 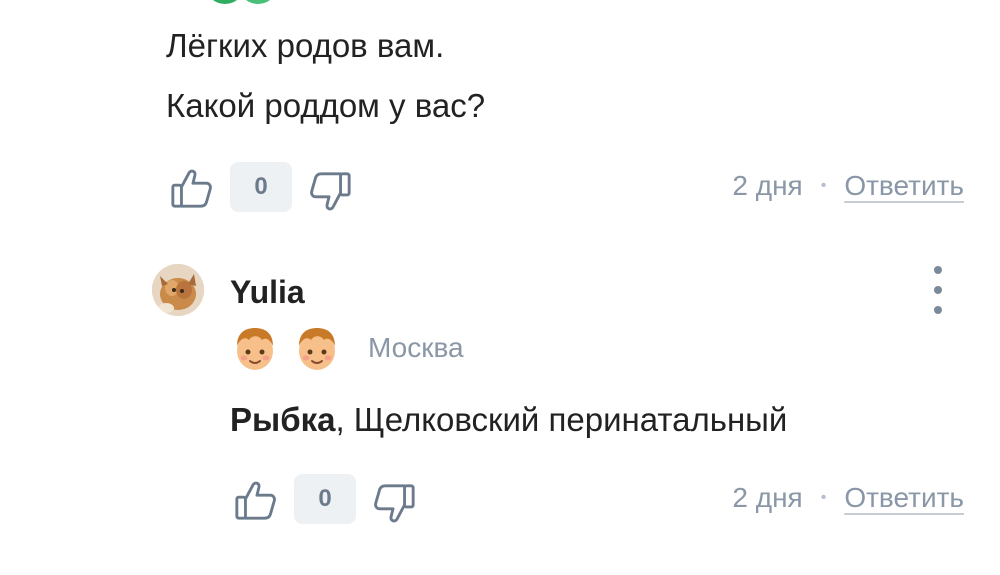 What do you see at coordinates (305, 45) in the screenshot?
I see `comment-text-line: Лёгких родов вам.` at bounding box center [305, 45].